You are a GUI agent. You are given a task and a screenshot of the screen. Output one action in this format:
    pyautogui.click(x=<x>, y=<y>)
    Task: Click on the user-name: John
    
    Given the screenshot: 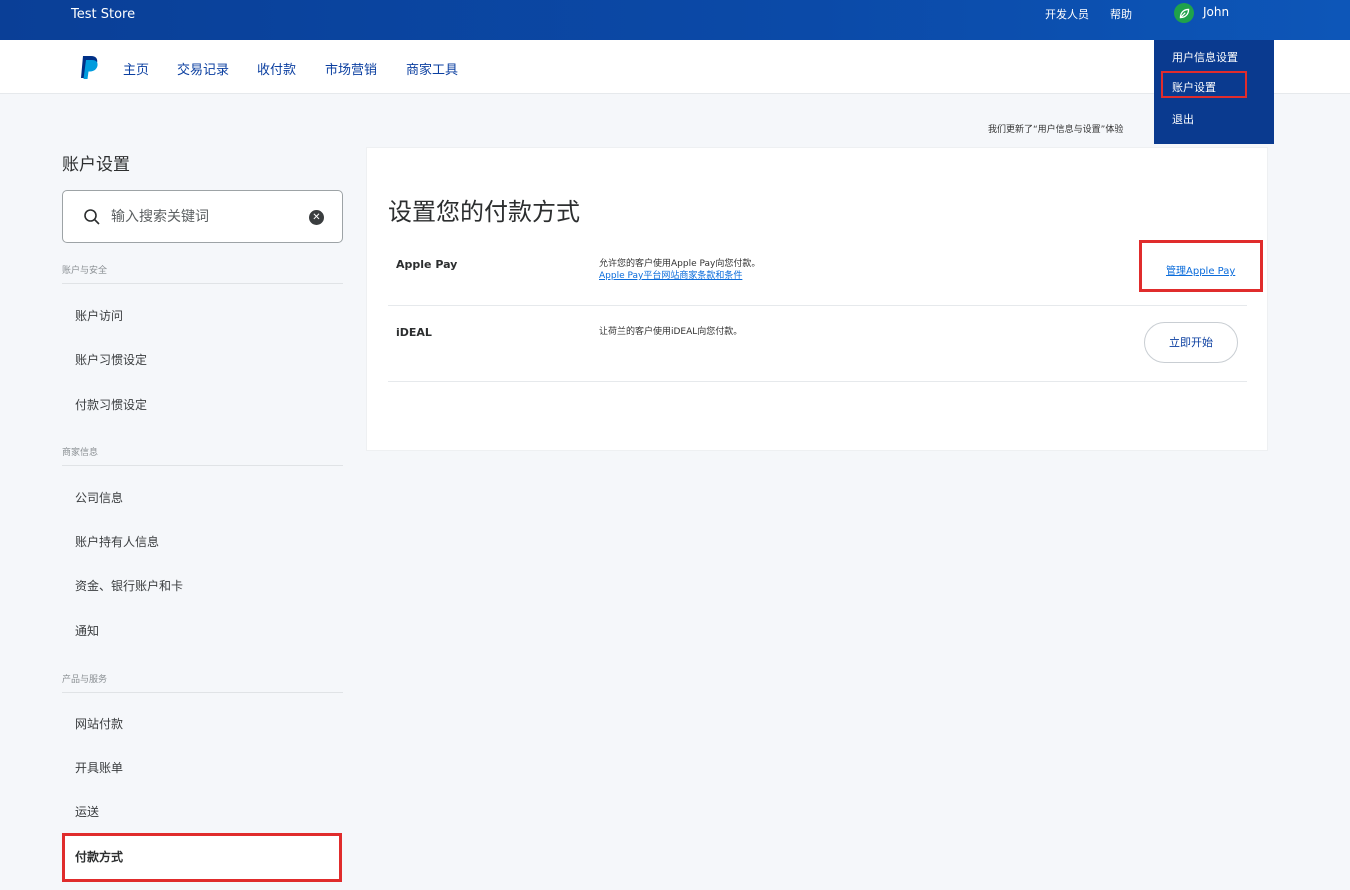 What is the action you would take?
    pyautogui.click(x=1216, y=12)
    